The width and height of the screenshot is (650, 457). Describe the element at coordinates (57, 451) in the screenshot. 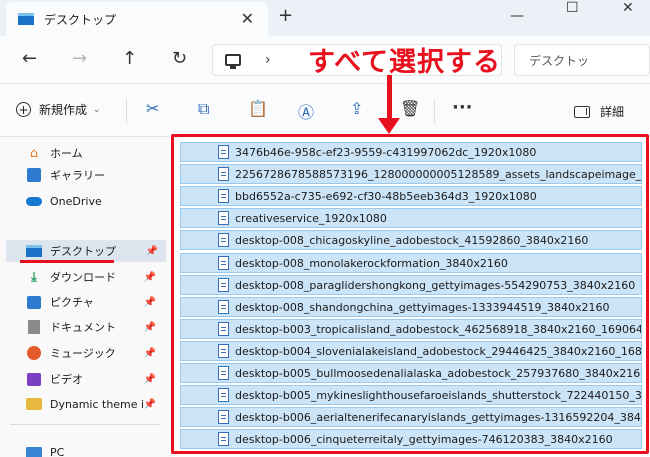

I see `sidebar-item-label: PC` at that location.